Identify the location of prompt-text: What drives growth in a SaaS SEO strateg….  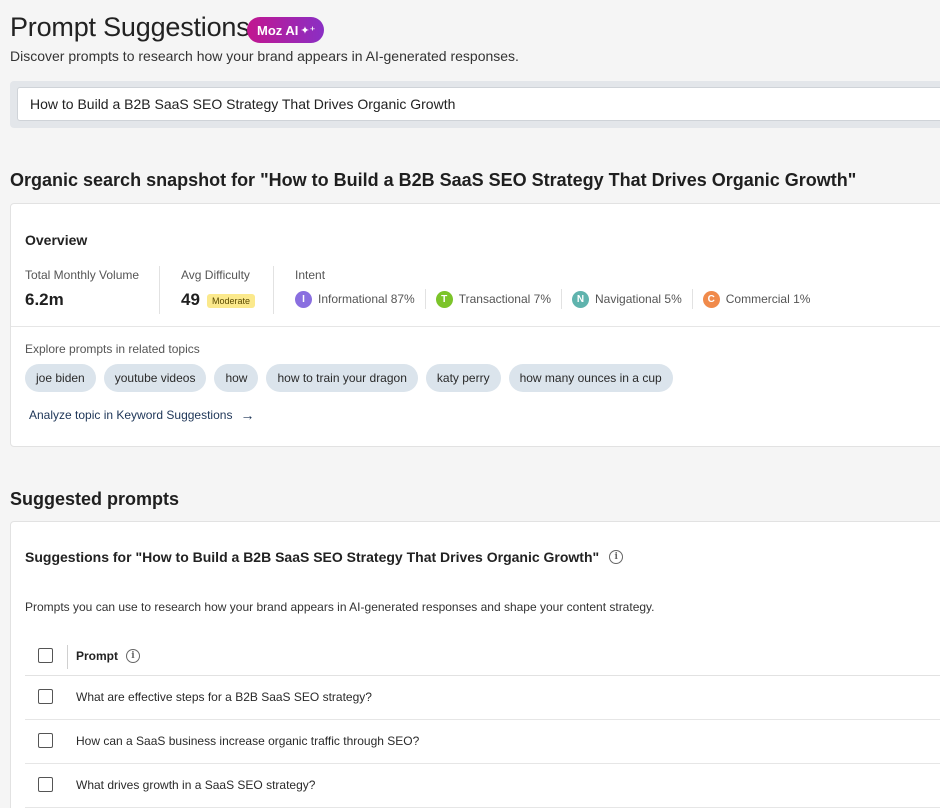
(196, 785).